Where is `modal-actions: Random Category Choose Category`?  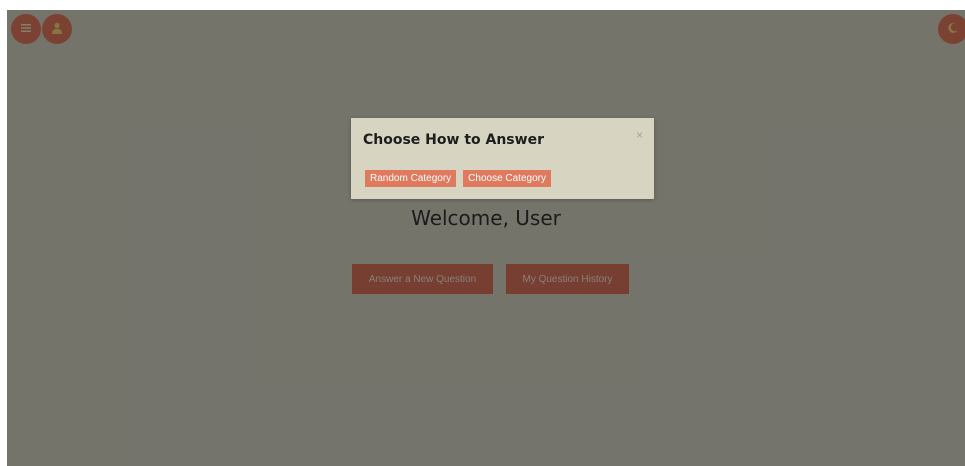
modal-actions: Random Category Choose Category is located at coordinates (458, 178).